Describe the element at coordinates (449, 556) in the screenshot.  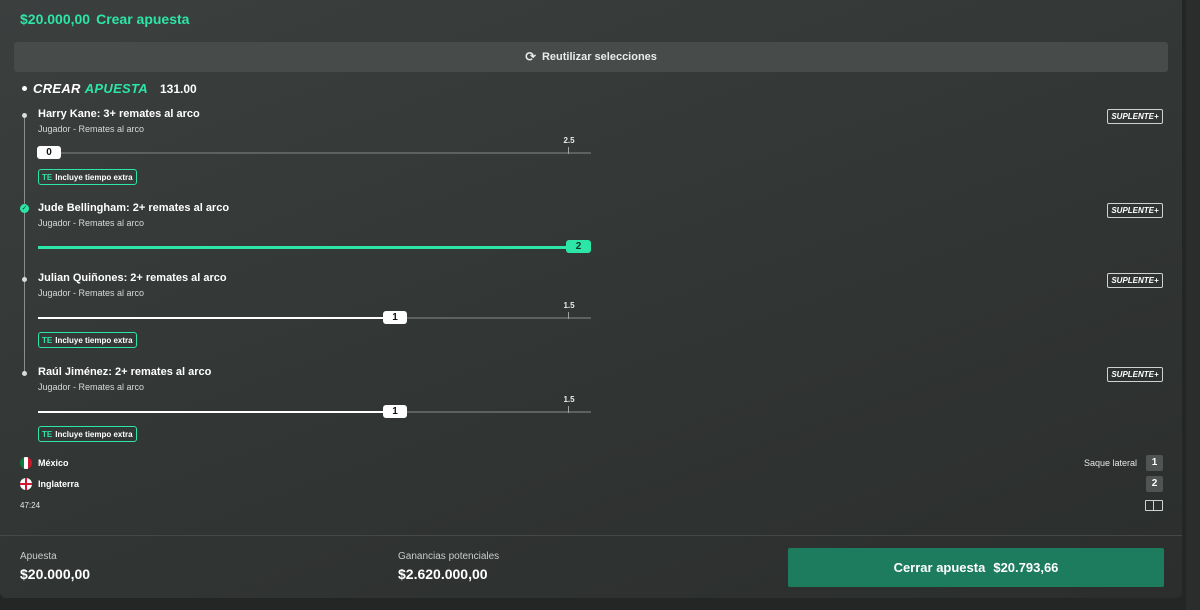
I see `winnings-label: Ganancias potenciales` at that location.